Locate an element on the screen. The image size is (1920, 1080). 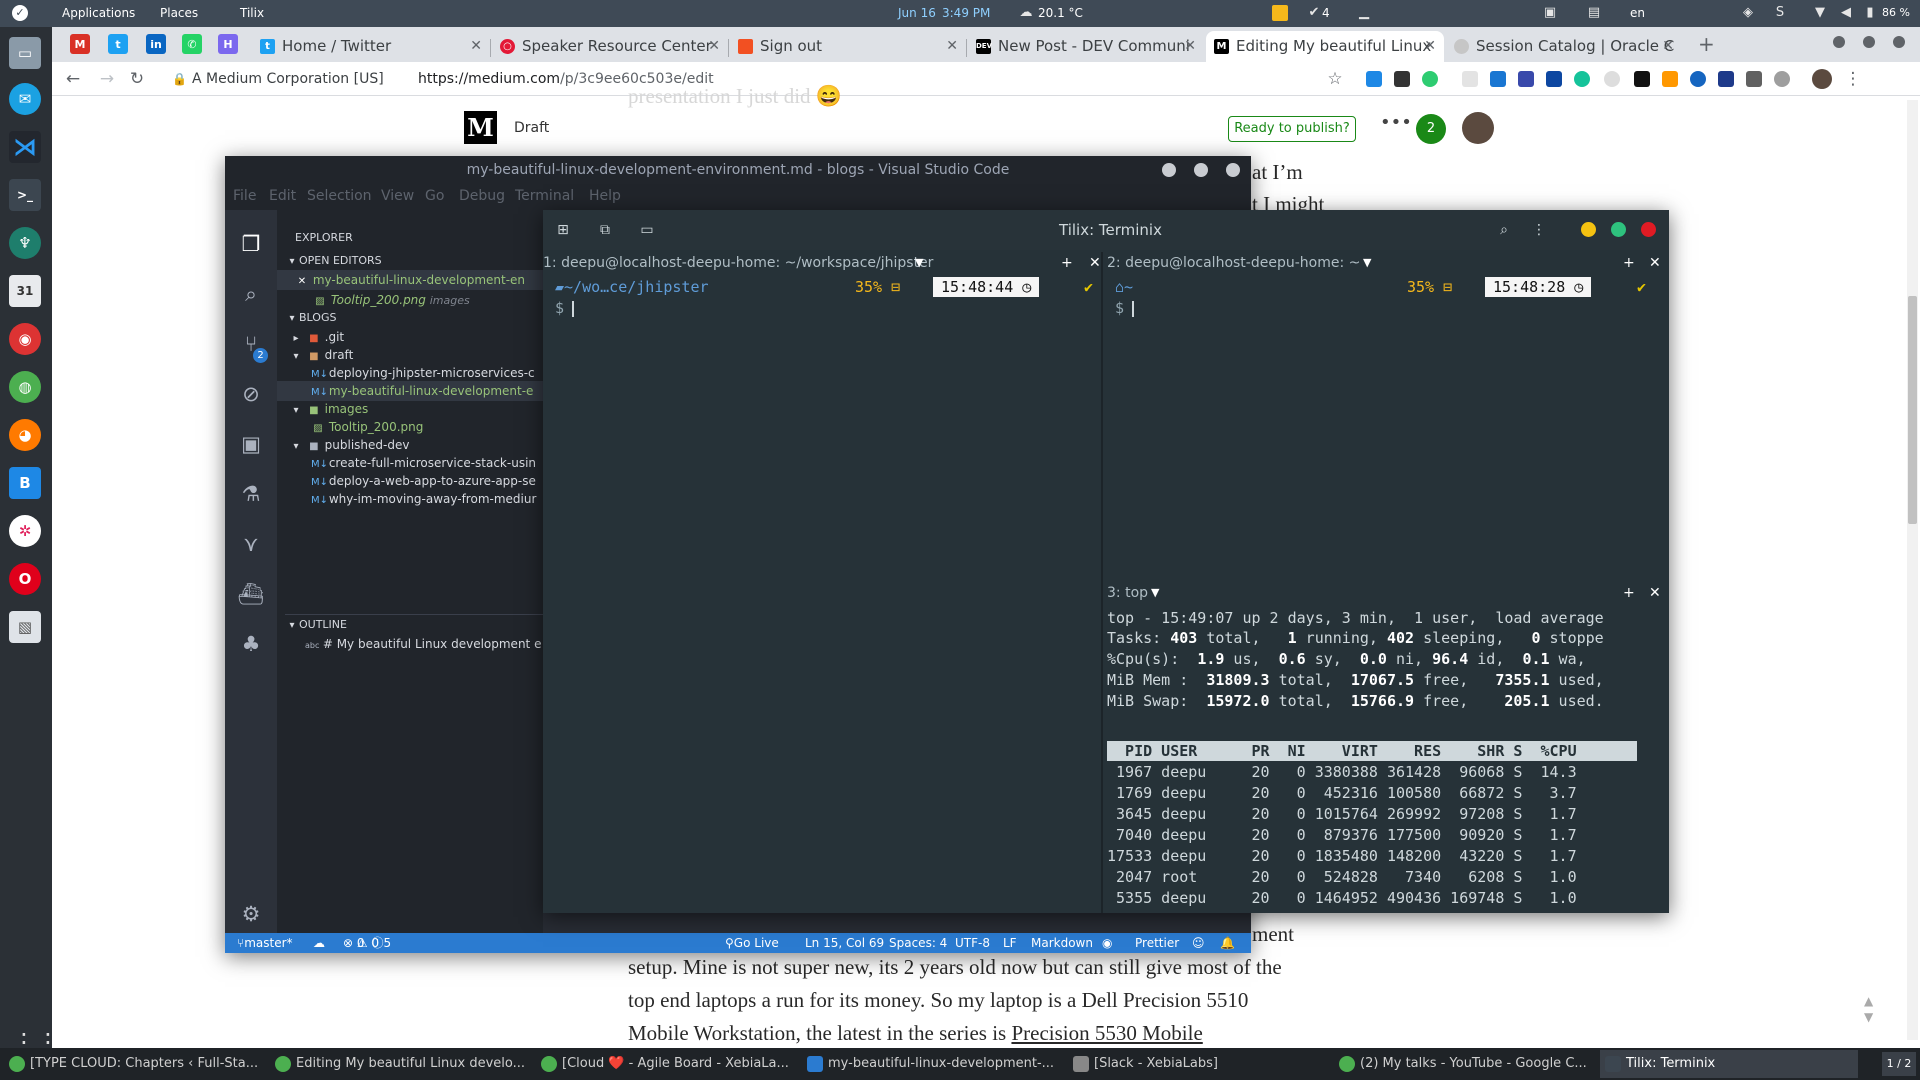
tab-medium-editing: M Editing My beautiful Linux ✕ is located at coordinates (1325, 46).